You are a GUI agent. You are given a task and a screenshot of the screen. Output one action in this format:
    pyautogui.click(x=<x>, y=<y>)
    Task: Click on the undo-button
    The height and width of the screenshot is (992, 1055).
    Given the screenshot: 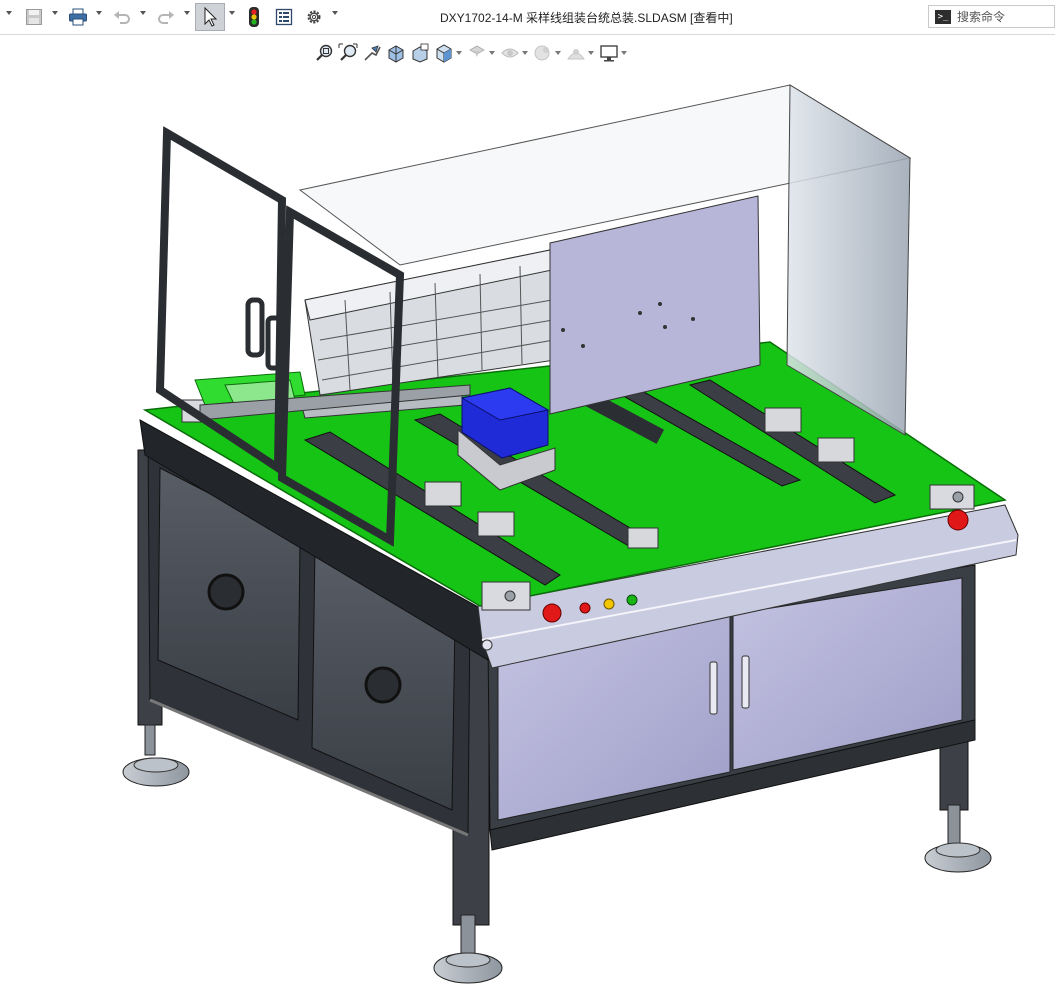 What is the action you would take?
    pyautogui.click(x=122, y=17)
    